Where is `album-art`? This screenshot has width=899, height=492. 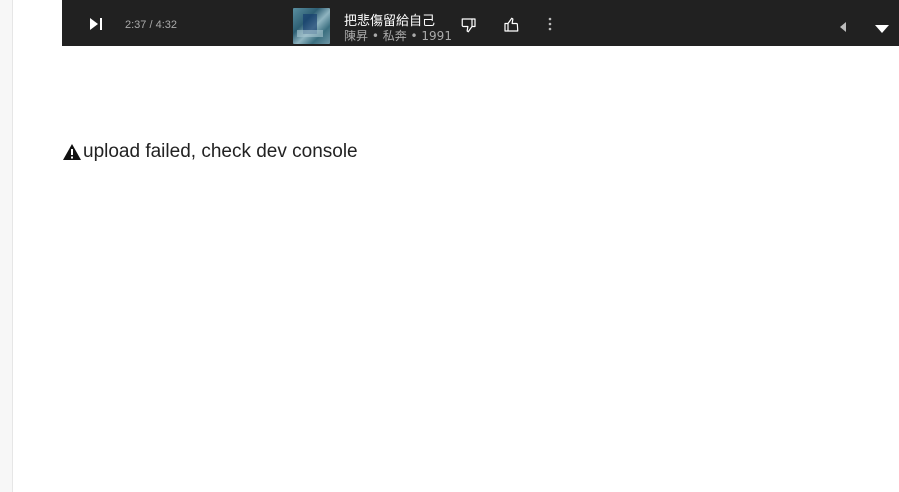 album-art is located at coordinates (311, 26).